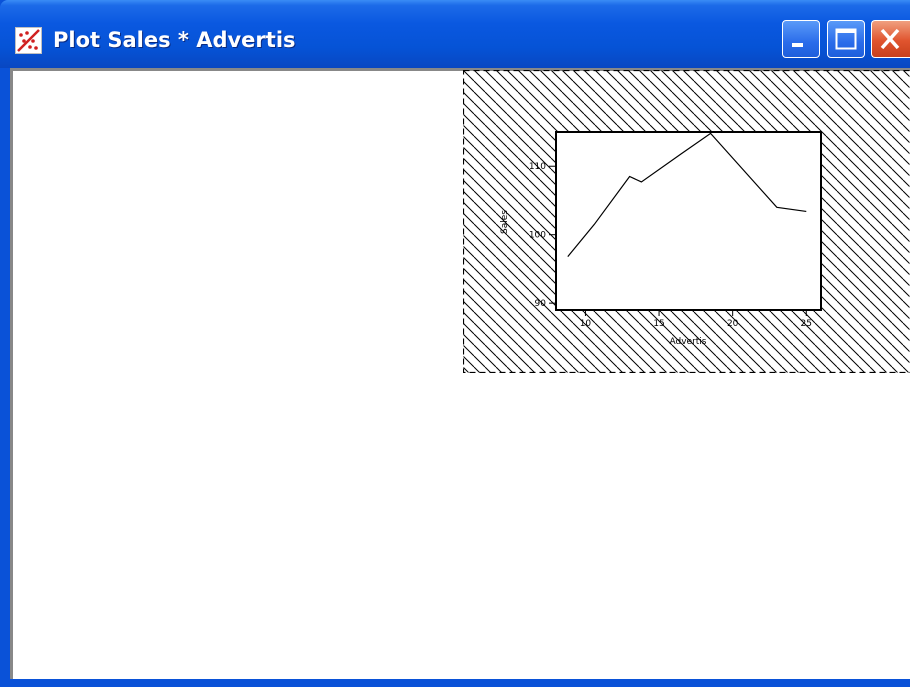 The height and width of the screenshot is (687, 910). I want to click on y-tick-label: 90, so click(541, 304).